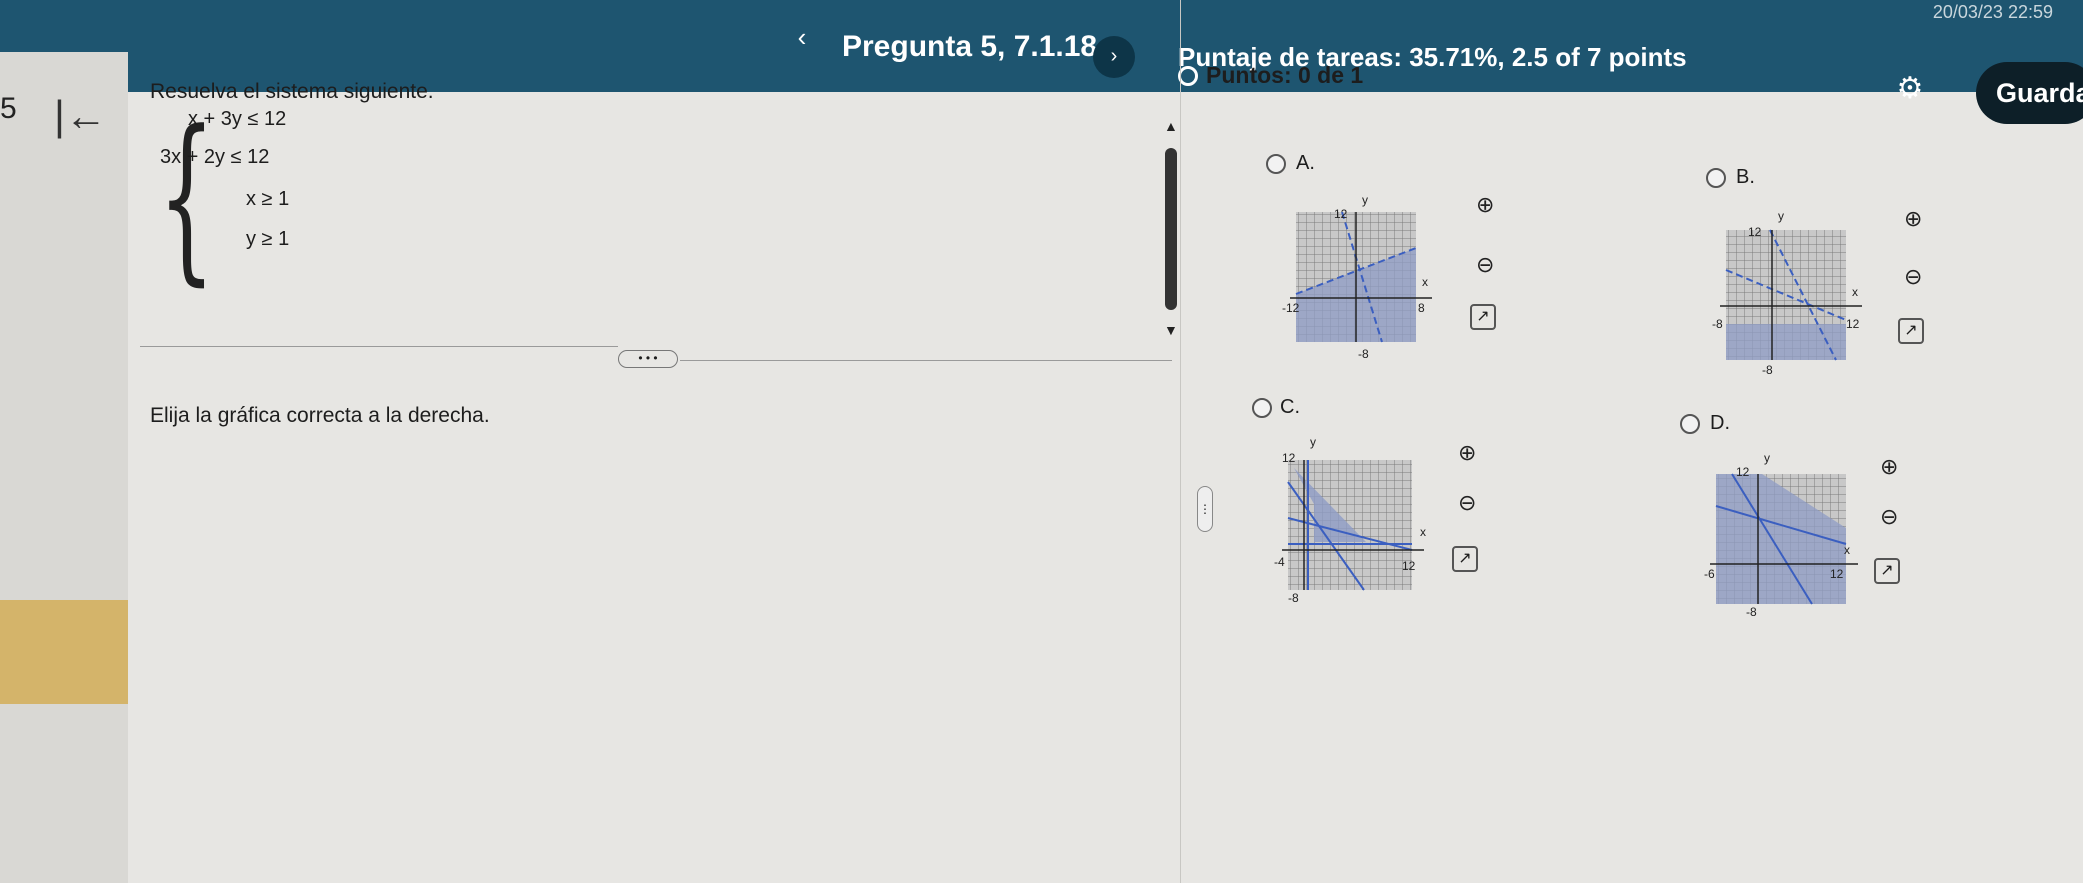  What do you see at coordinates (1787, 291) in the screenshot?
I see `option-b-graph: y x 12 -8 12 -8` at bounding box center [1787, 291].